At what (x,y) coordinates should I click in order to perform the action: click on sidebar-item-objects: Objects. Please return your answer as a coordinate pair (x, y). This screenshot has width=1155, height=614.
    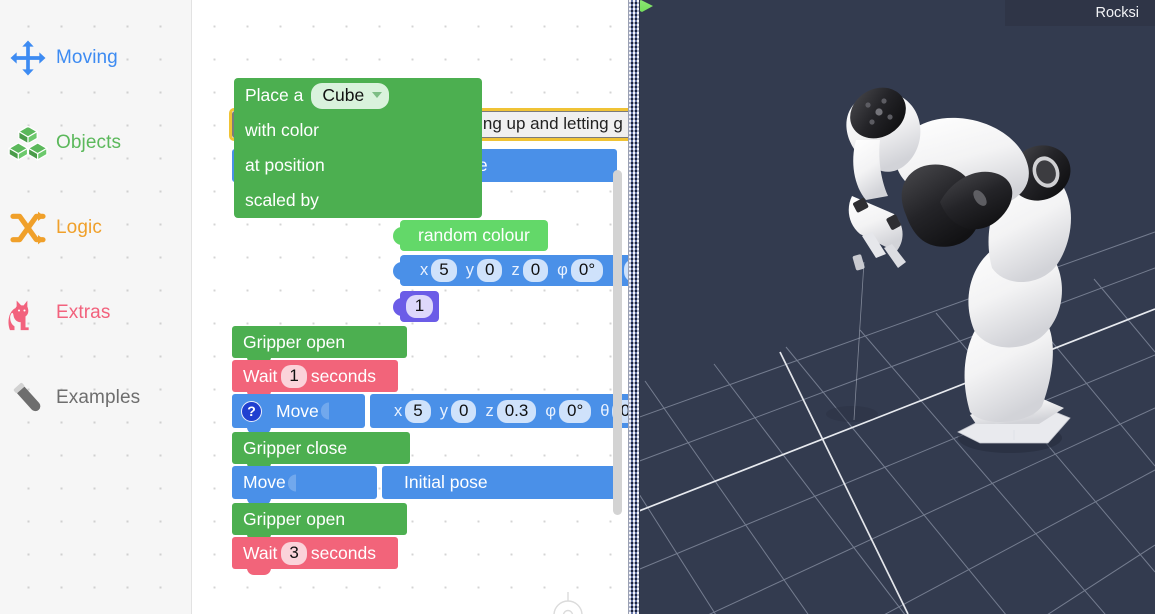
    Looking at the image, I should click on (96, 143).